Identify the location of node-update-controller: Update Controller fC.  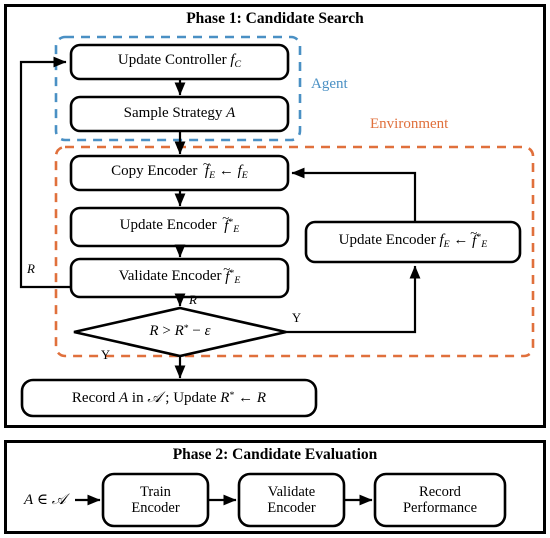
(179, 62).